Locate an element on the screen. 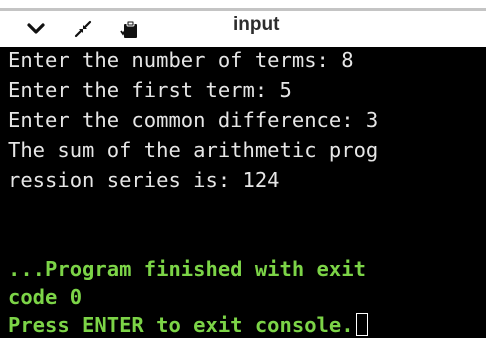  press-enter-text: Press ENTER to exit console. is located at coordinates (181, 325).